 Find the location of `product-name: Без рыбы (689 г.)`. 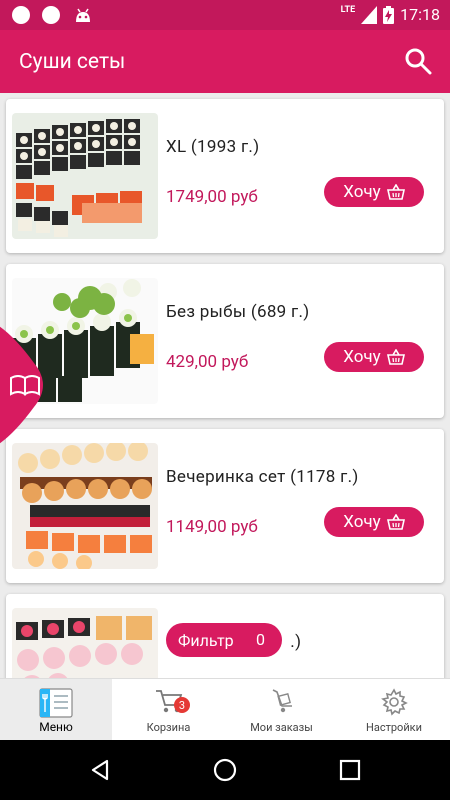

product-name: Без рыбы (689 г.) is located at coordinates (238, 312).